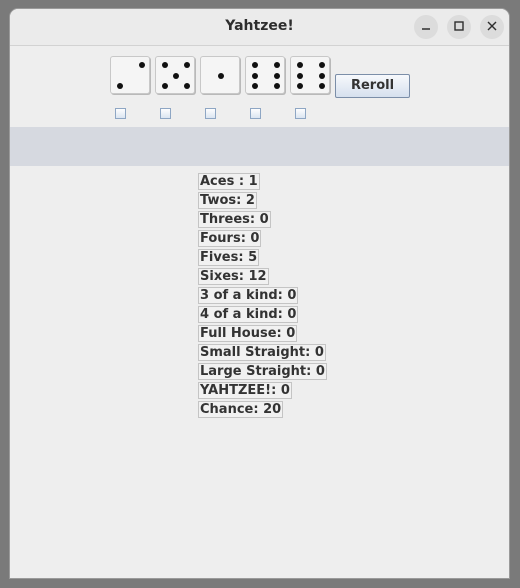 The width and height of the screenshot is (520, 588). I want to click on score-row: Large Straight: 0, so click(262, 371).